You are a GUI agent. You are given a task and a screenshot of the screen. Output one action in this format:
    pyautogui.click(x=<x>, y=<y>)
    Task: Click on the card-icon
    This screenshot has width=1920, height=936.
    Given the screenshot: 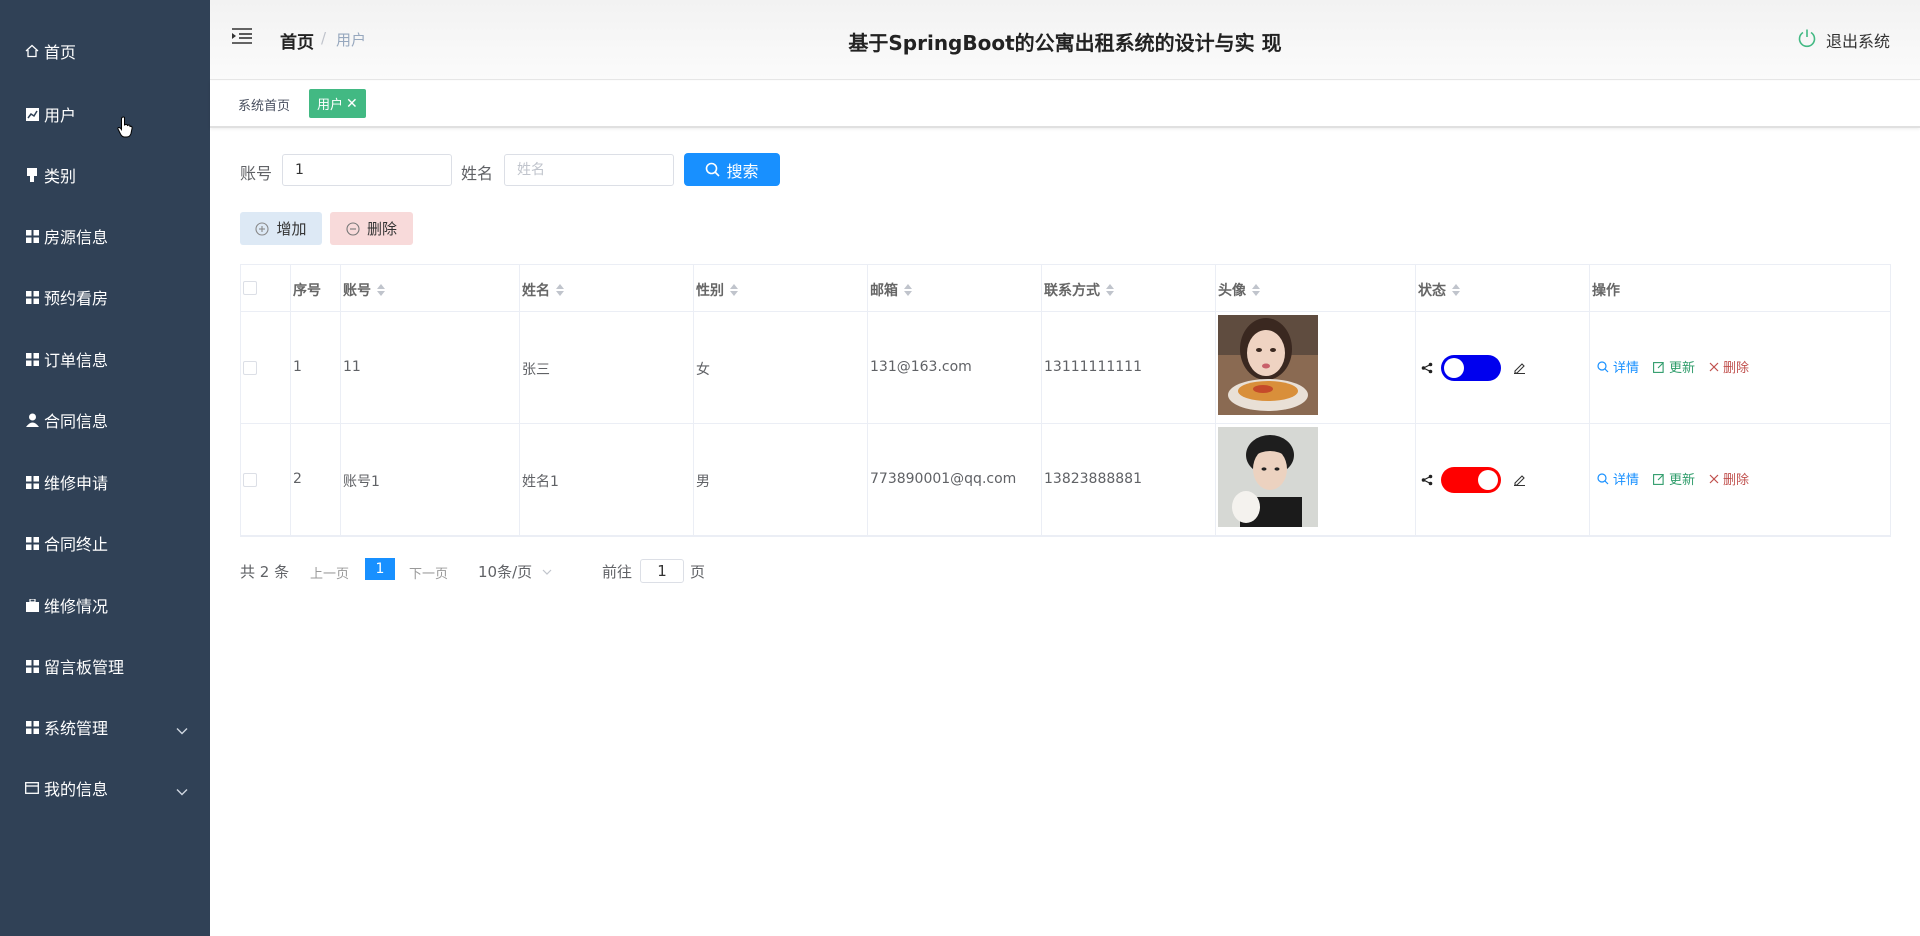 What is the action you would take?
    pyautogui.click(x=32, y=788)
    